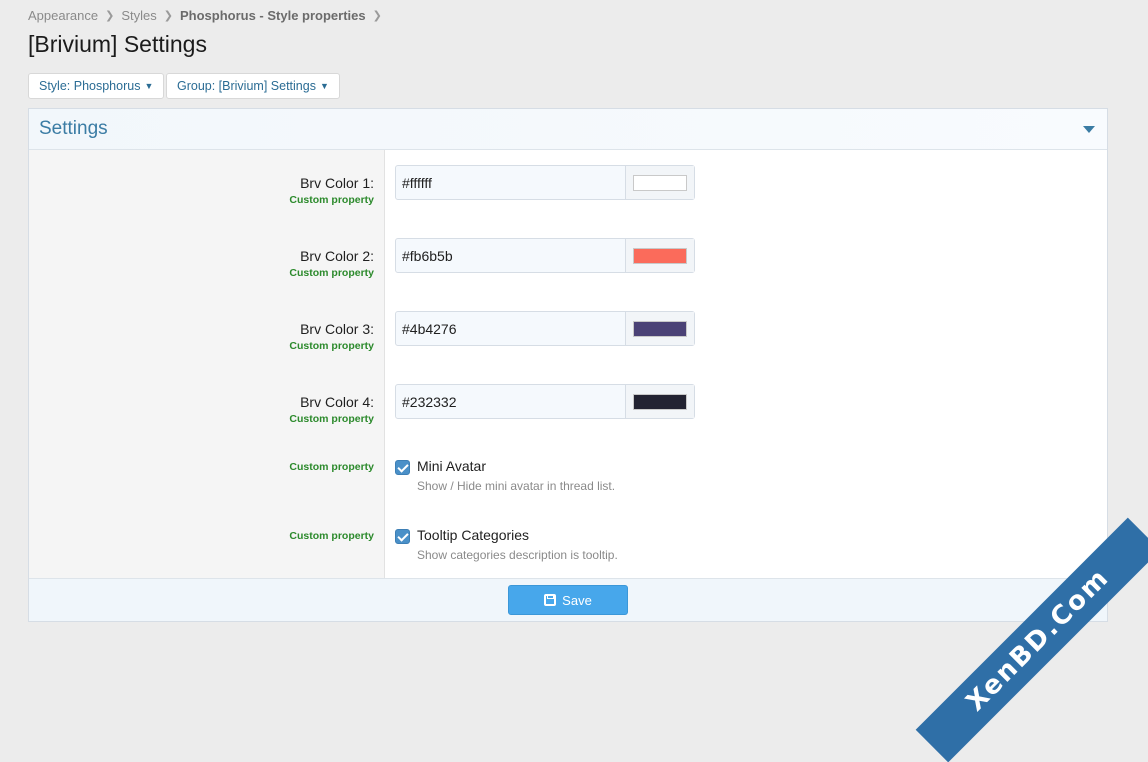  I want to click on mini-avatar-description: Show / Hide mini avatar in thread list., so click(516, 486).